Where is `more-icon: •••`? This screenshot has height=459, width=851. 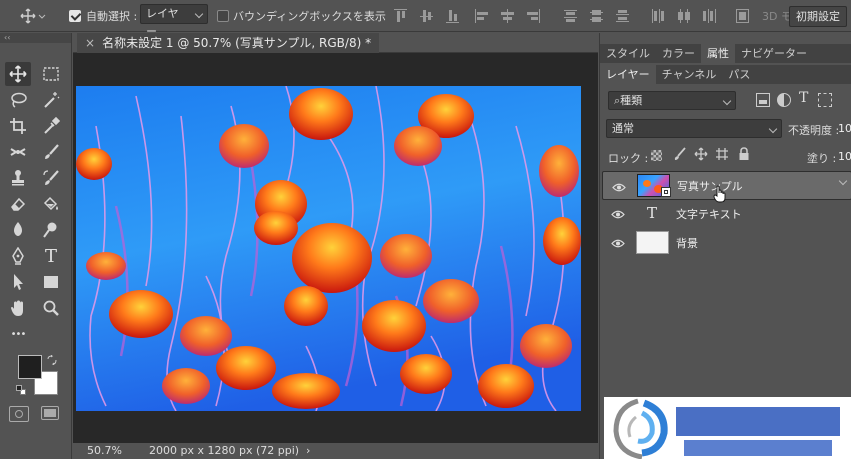 more-icon: ••• is located at coordinates (18, 334).